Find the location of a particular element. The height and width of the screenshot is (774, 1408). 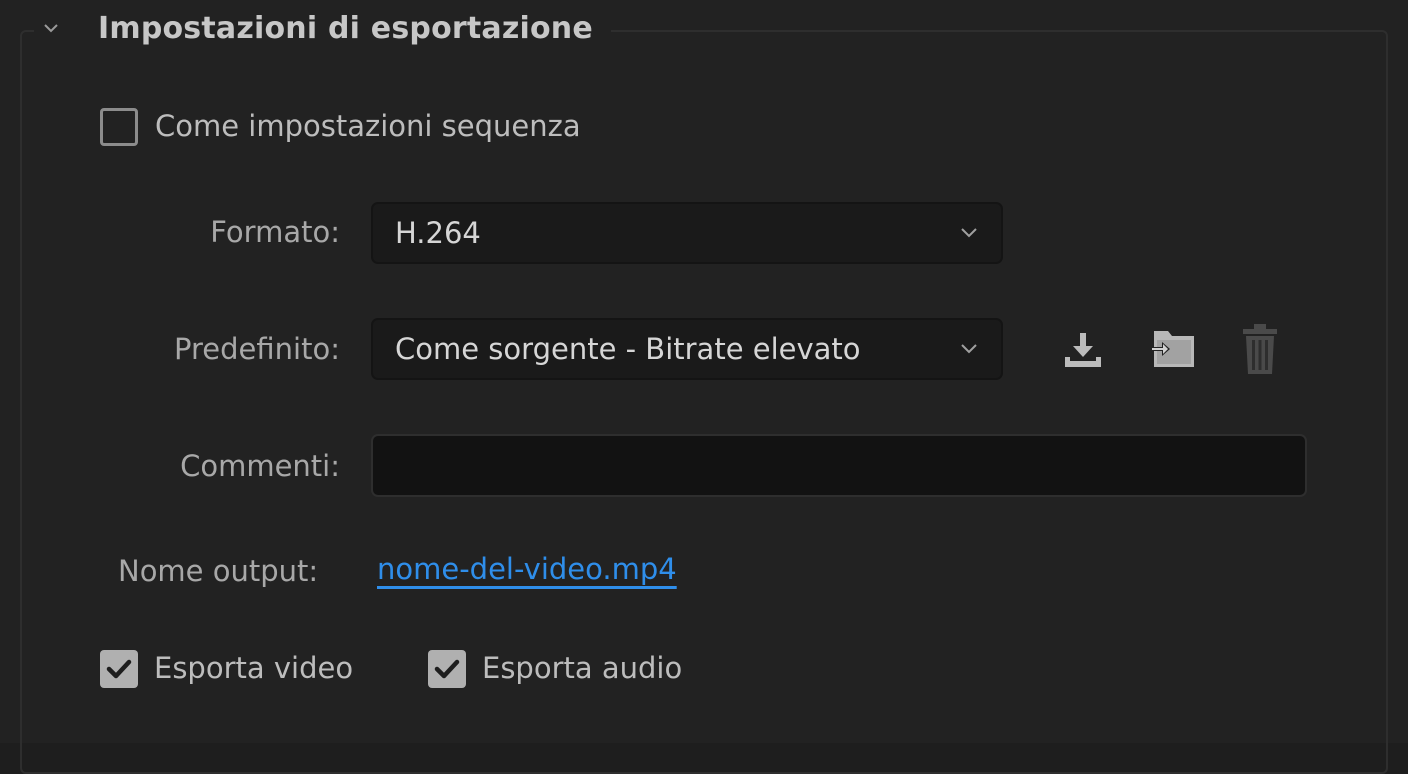

export-video-checkbox is located at coordinates (119, 669).